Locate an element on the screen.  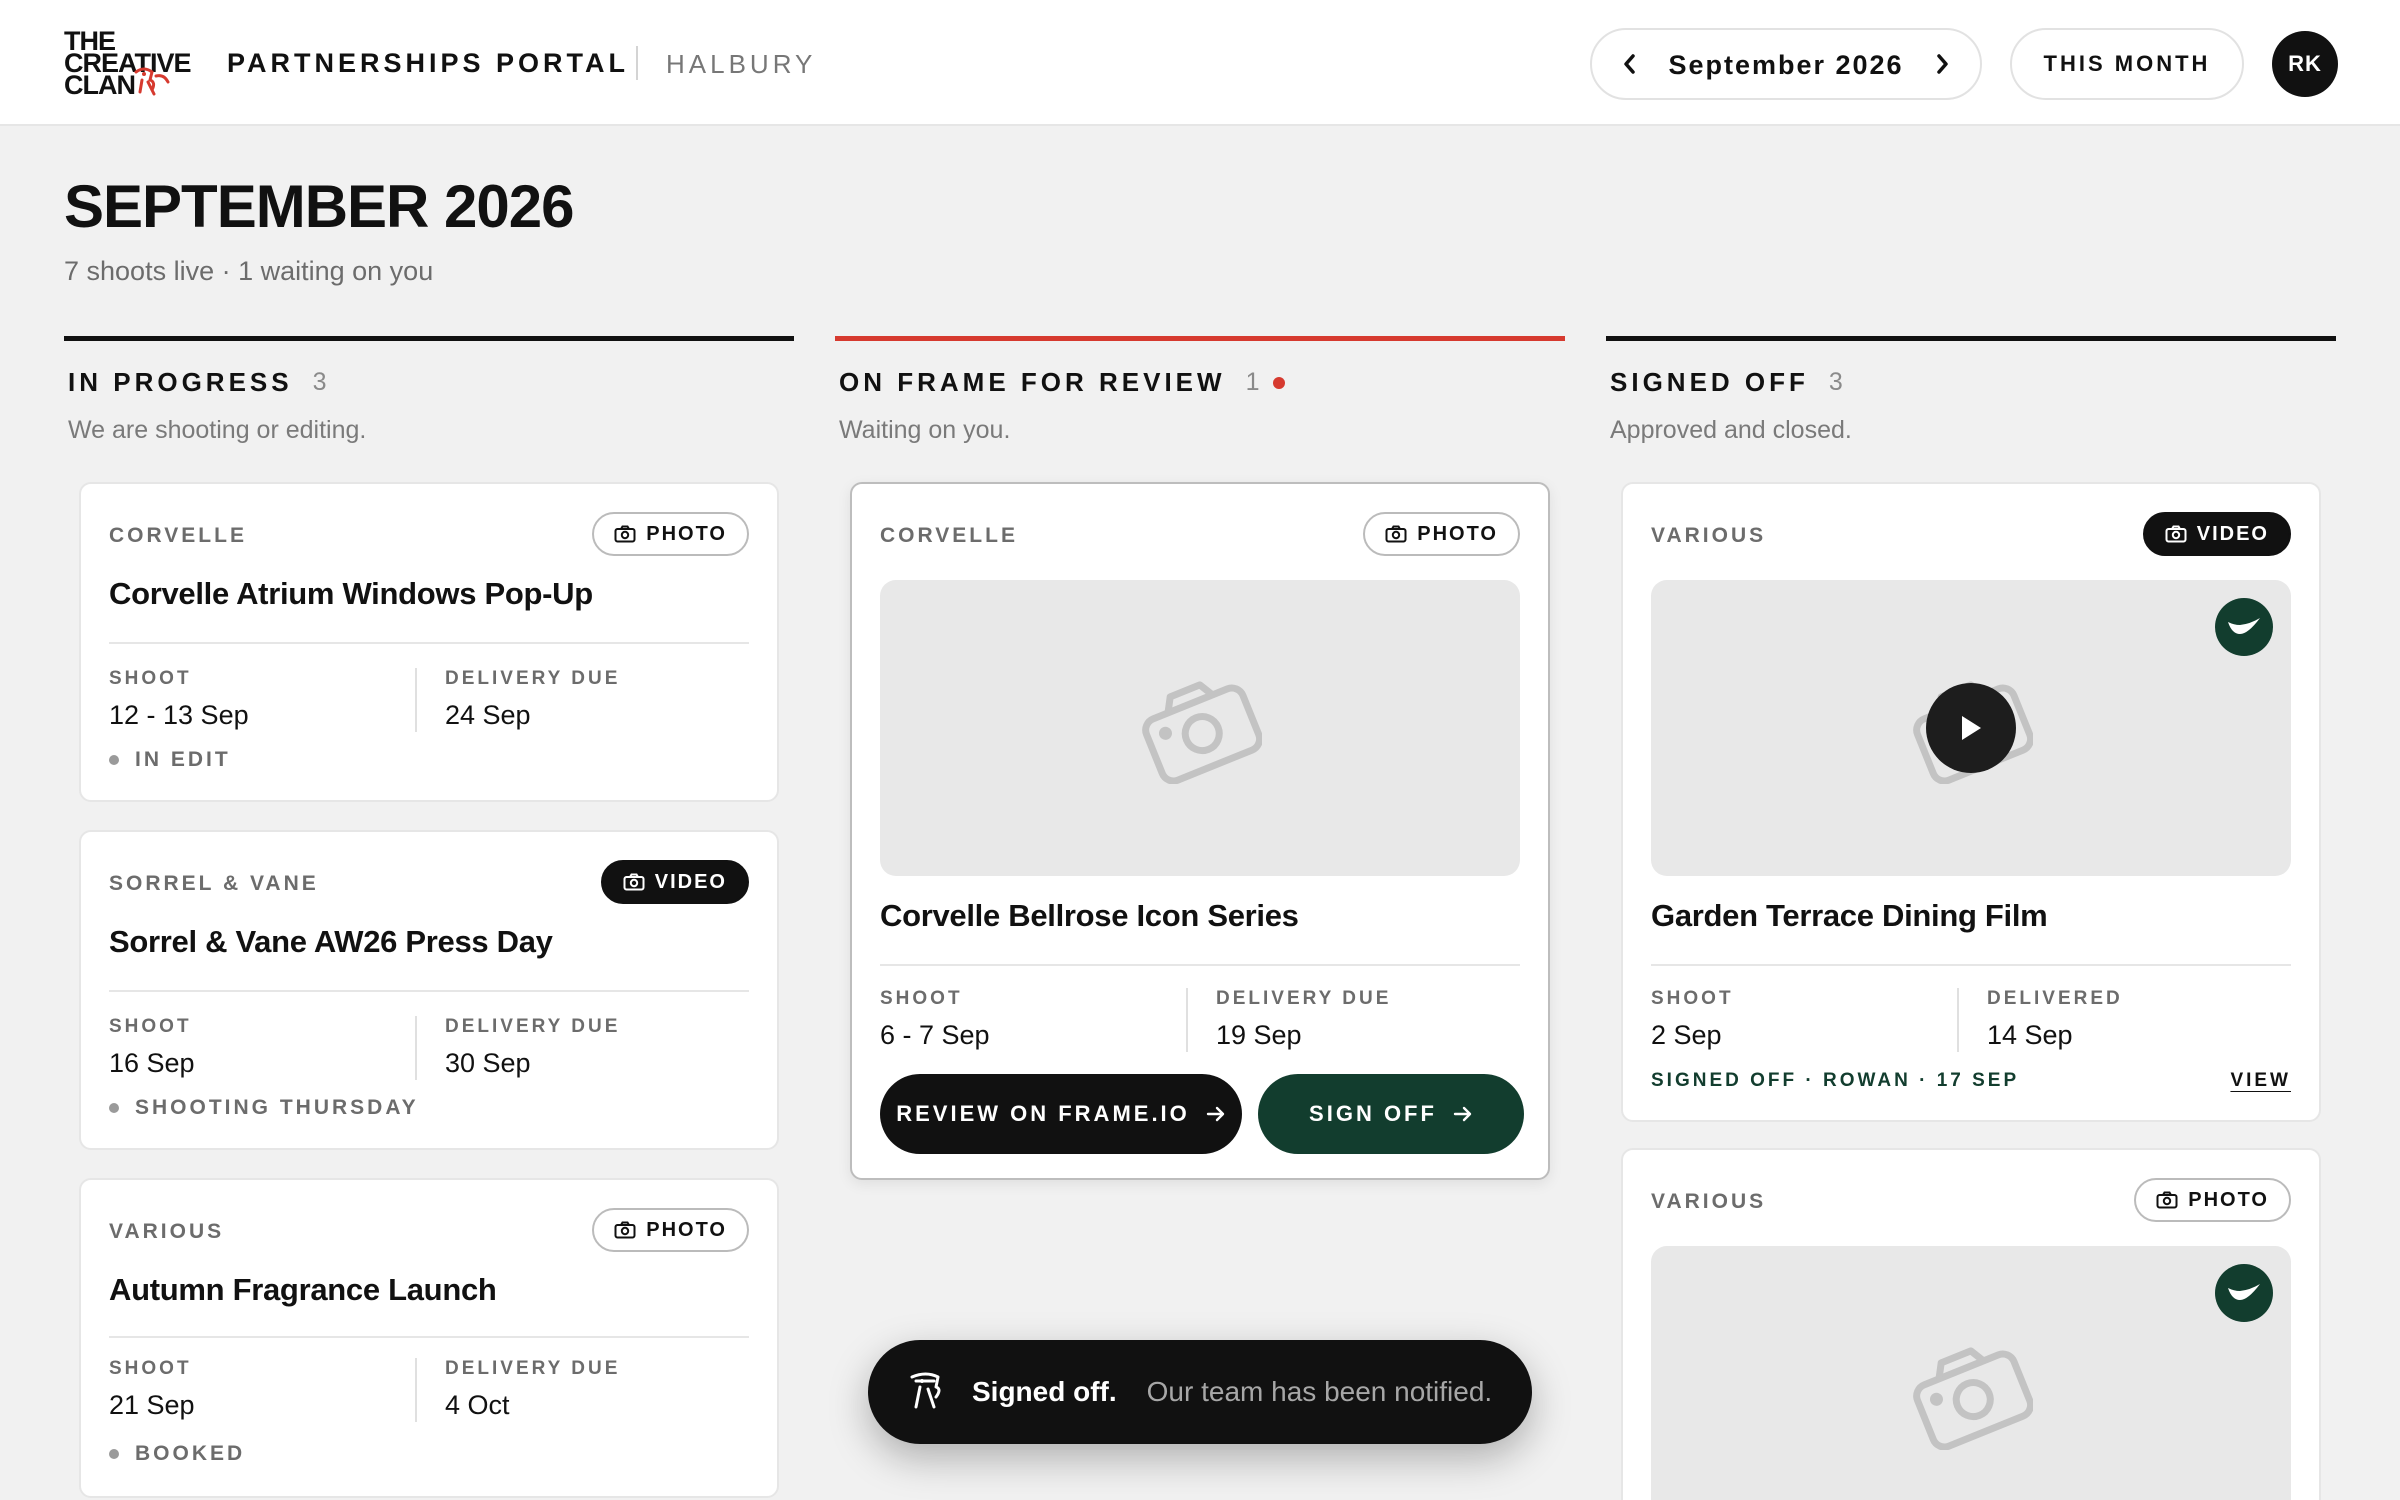
play-icon is located at coordinates (1971, 728).